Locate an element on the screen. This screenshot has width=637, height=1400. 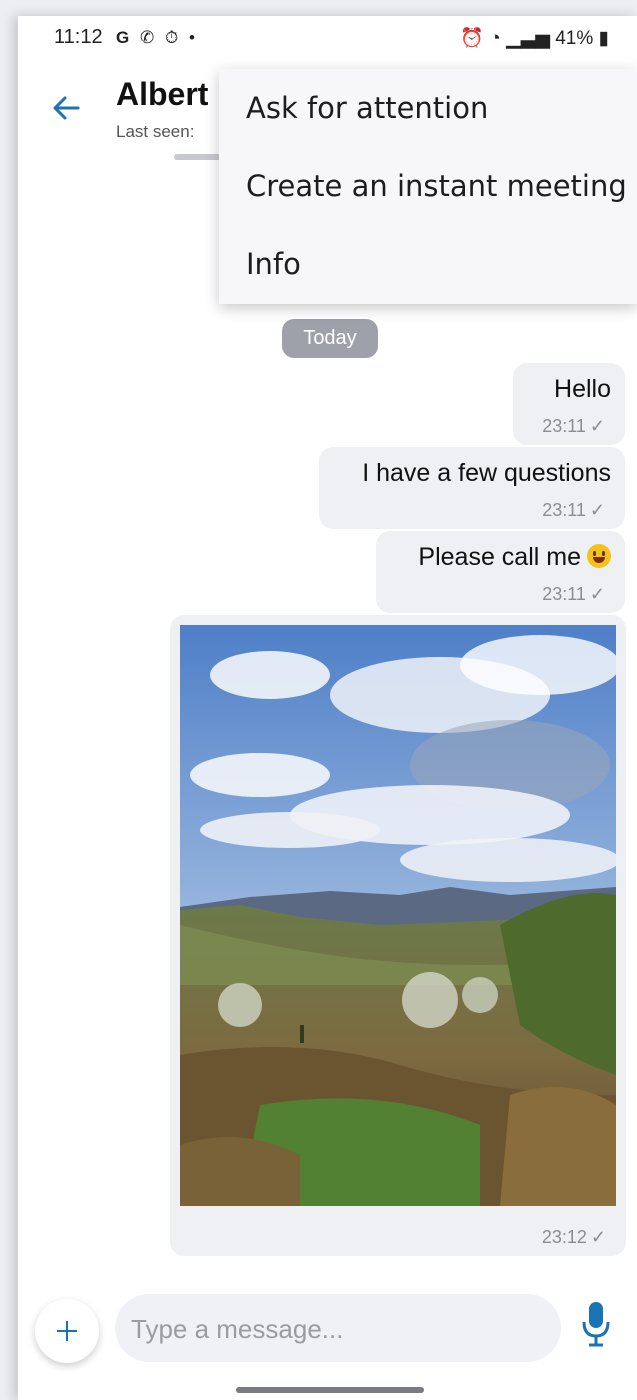
battery-icon: ▮ is located at coordinates (603, 38).